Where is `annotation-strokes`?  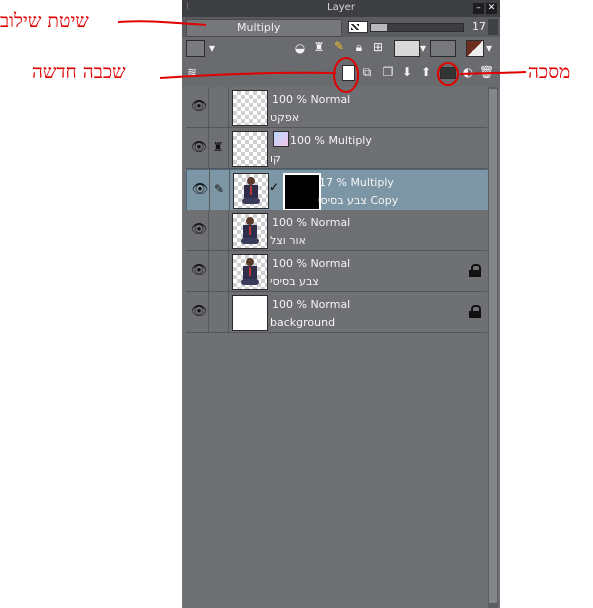 annotation-strokes is located at coordinates (322, 56).